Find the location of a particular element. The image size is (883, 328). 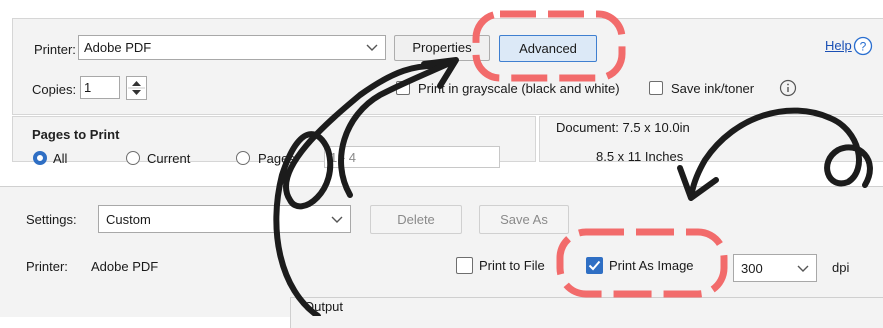

printer-value: Adobe PDF is located at coordinates (125, 266).